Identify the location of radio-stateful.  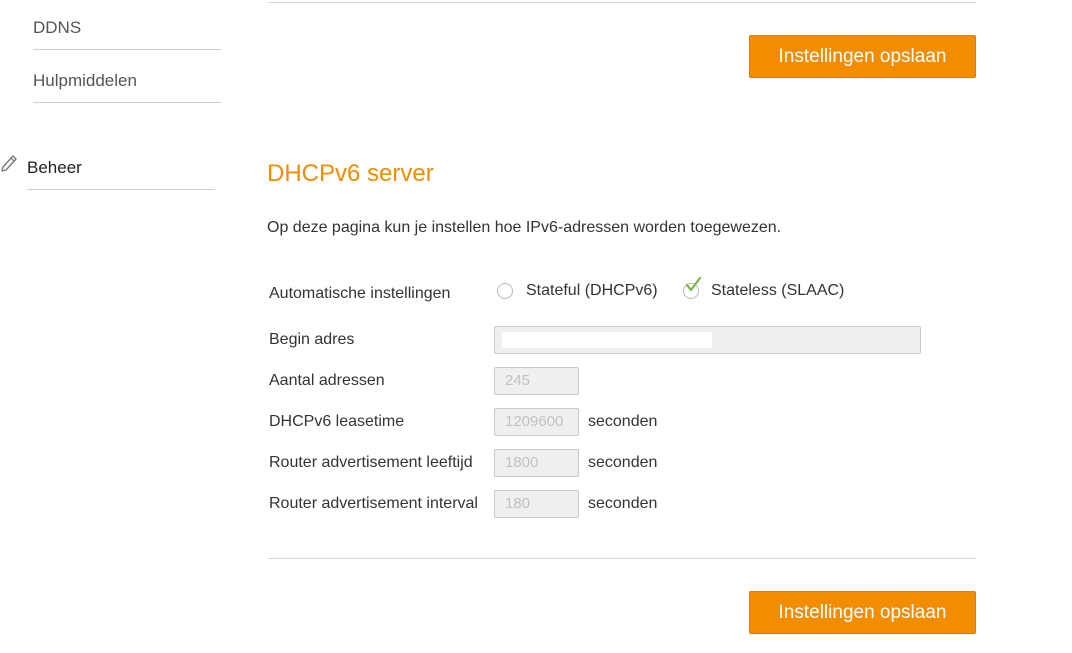
(505, 291).